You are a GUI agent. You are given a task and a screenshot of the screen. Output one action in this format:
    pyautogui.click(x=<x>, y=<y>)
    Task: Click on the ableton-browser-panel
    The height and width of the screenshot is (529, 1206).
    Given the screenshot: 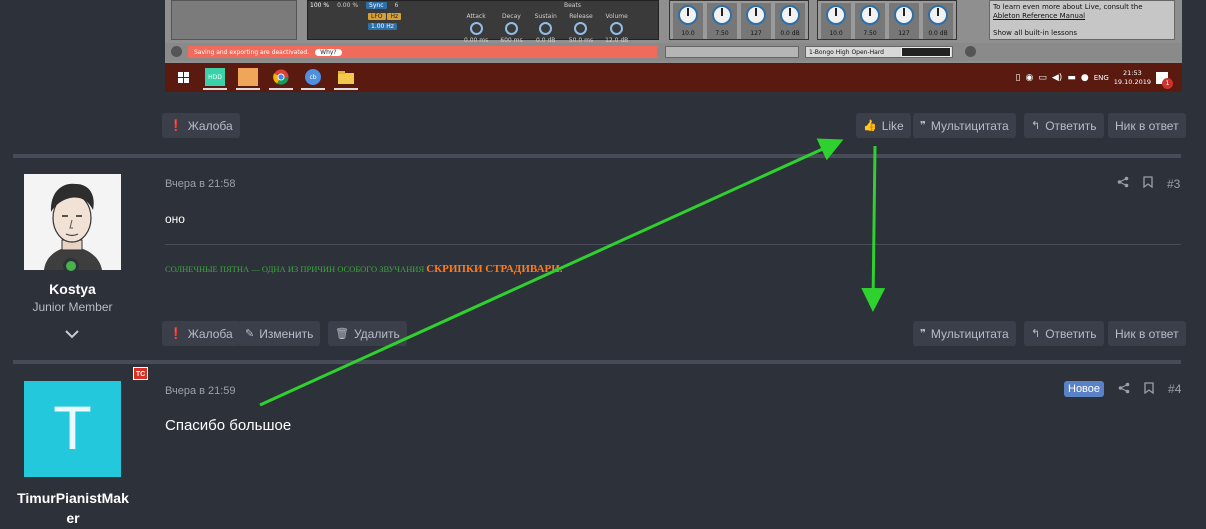 What is the action you would take?
    pyautogui.click(x=234, y=20)
    